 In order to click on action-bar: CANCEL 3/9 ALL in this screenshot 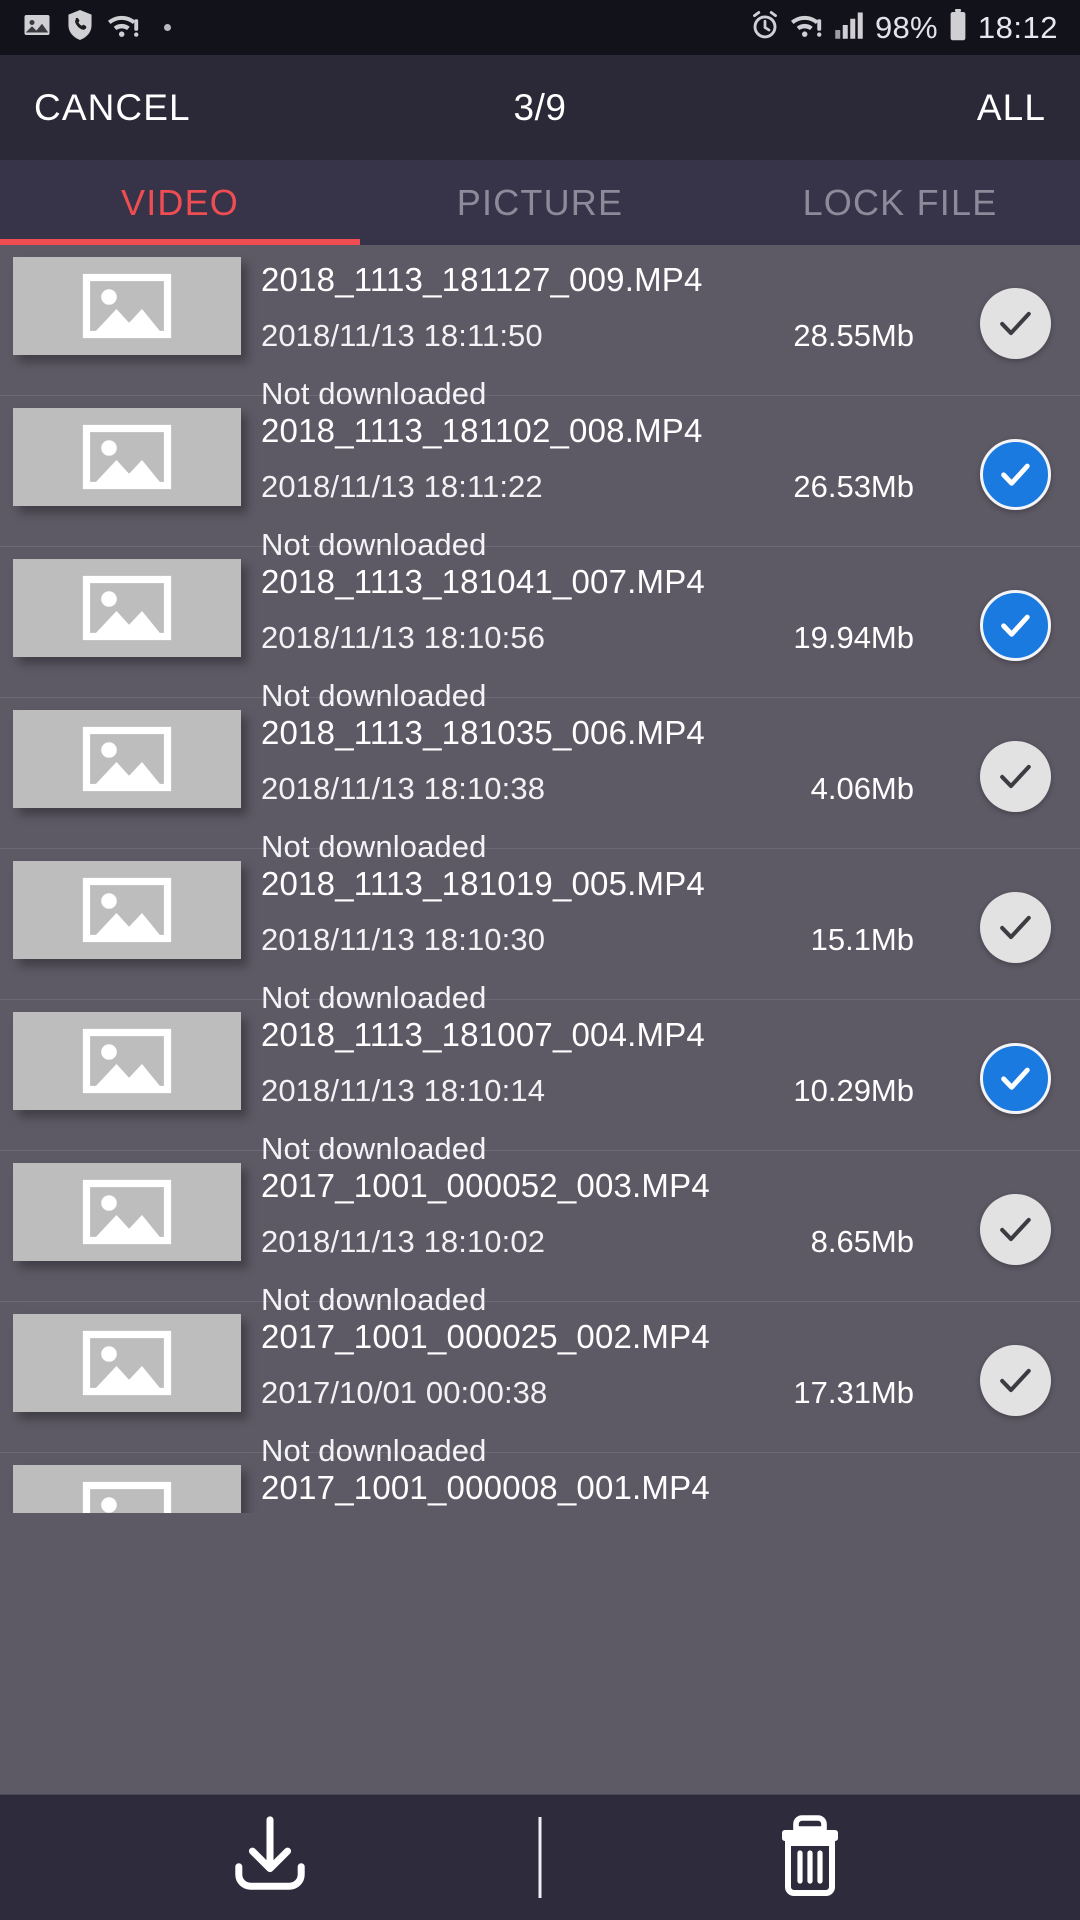, I will do `click(540, 107)`.